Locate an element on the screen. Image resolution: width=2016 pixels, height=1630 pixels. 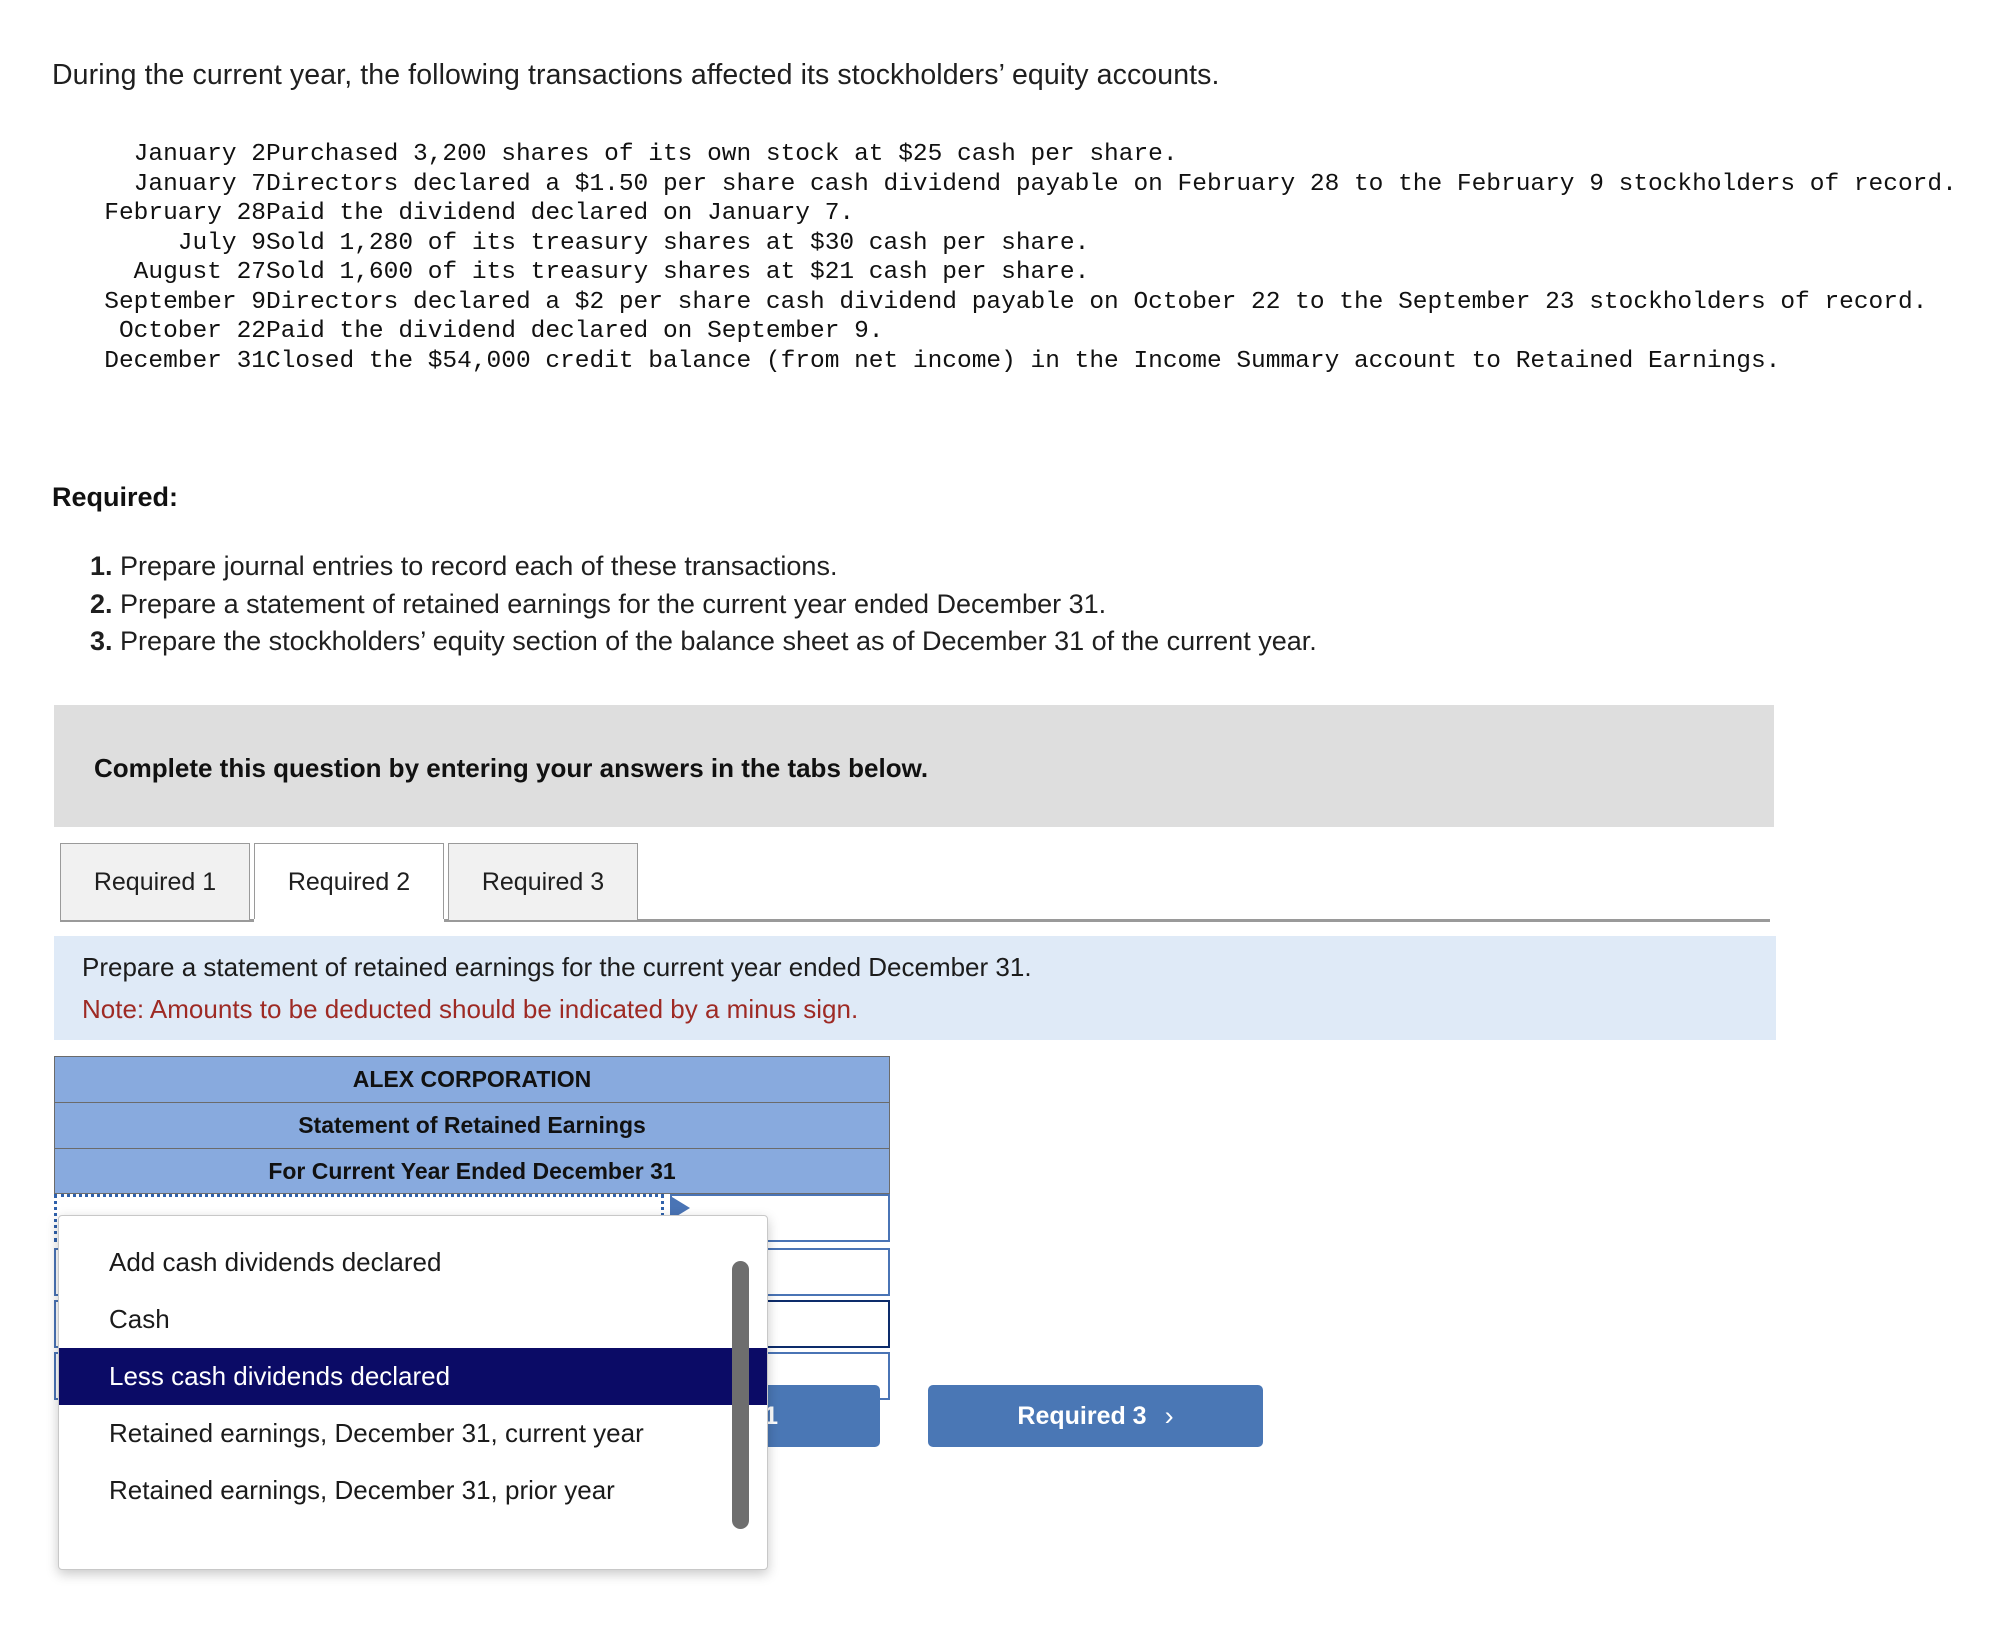
transaction-date: January 7 is located at coordinates (199, 184).